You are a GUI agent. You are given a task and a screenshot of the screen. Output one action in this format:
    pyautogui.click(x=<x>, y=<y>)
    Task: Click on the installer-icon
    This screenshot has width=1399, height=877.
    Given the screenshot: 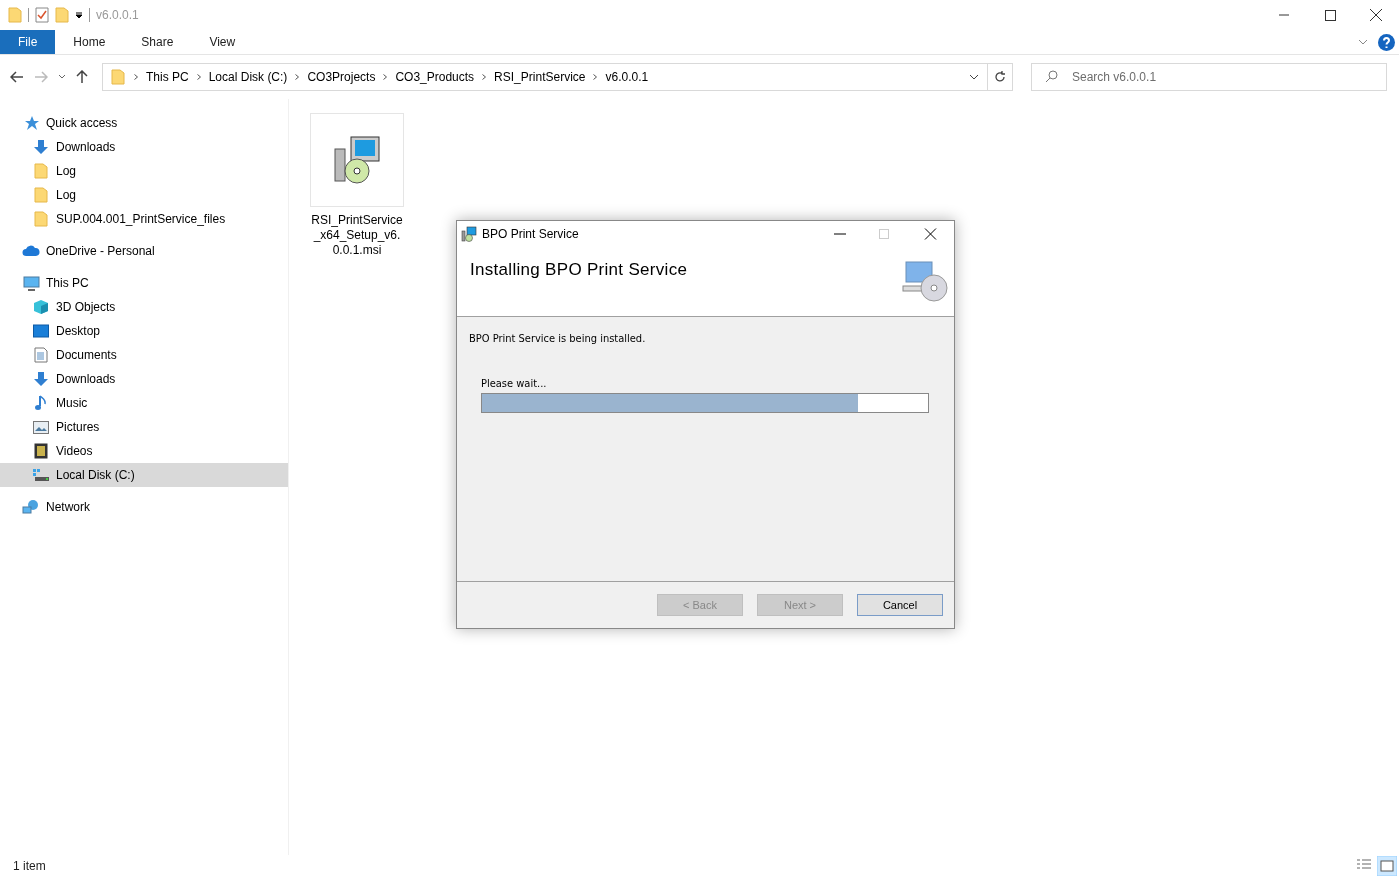 What is the action you would take?
    pyautogui.click(x=469, y=233)
    